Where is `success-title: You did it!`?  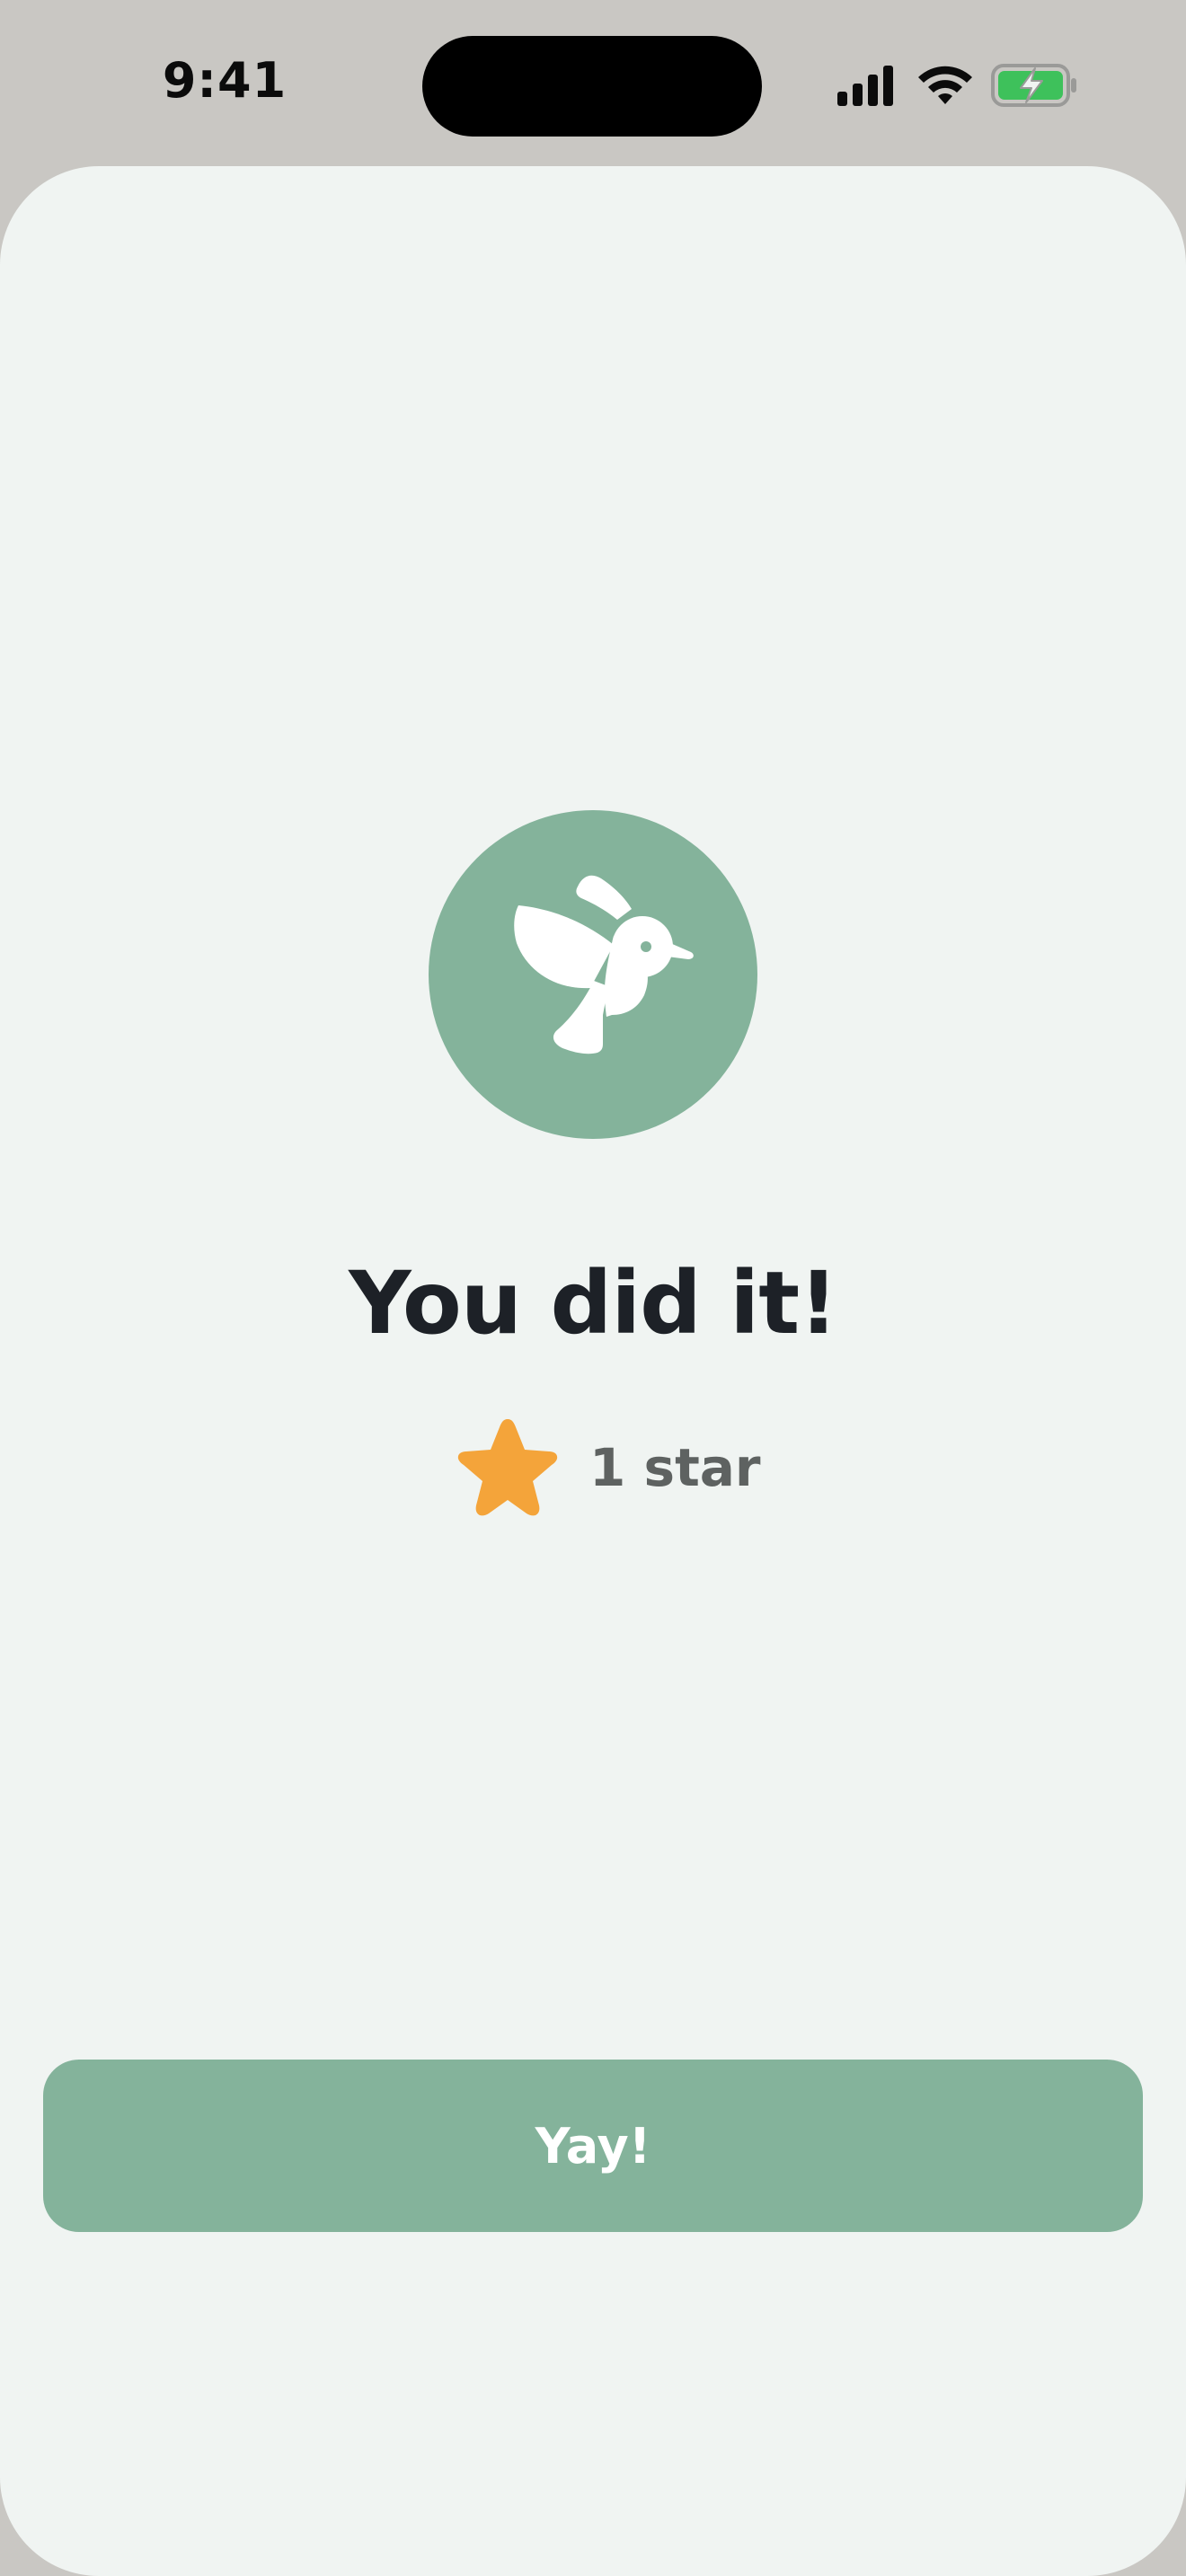 success-title: You did it! is located at coordinates (593, 1303).